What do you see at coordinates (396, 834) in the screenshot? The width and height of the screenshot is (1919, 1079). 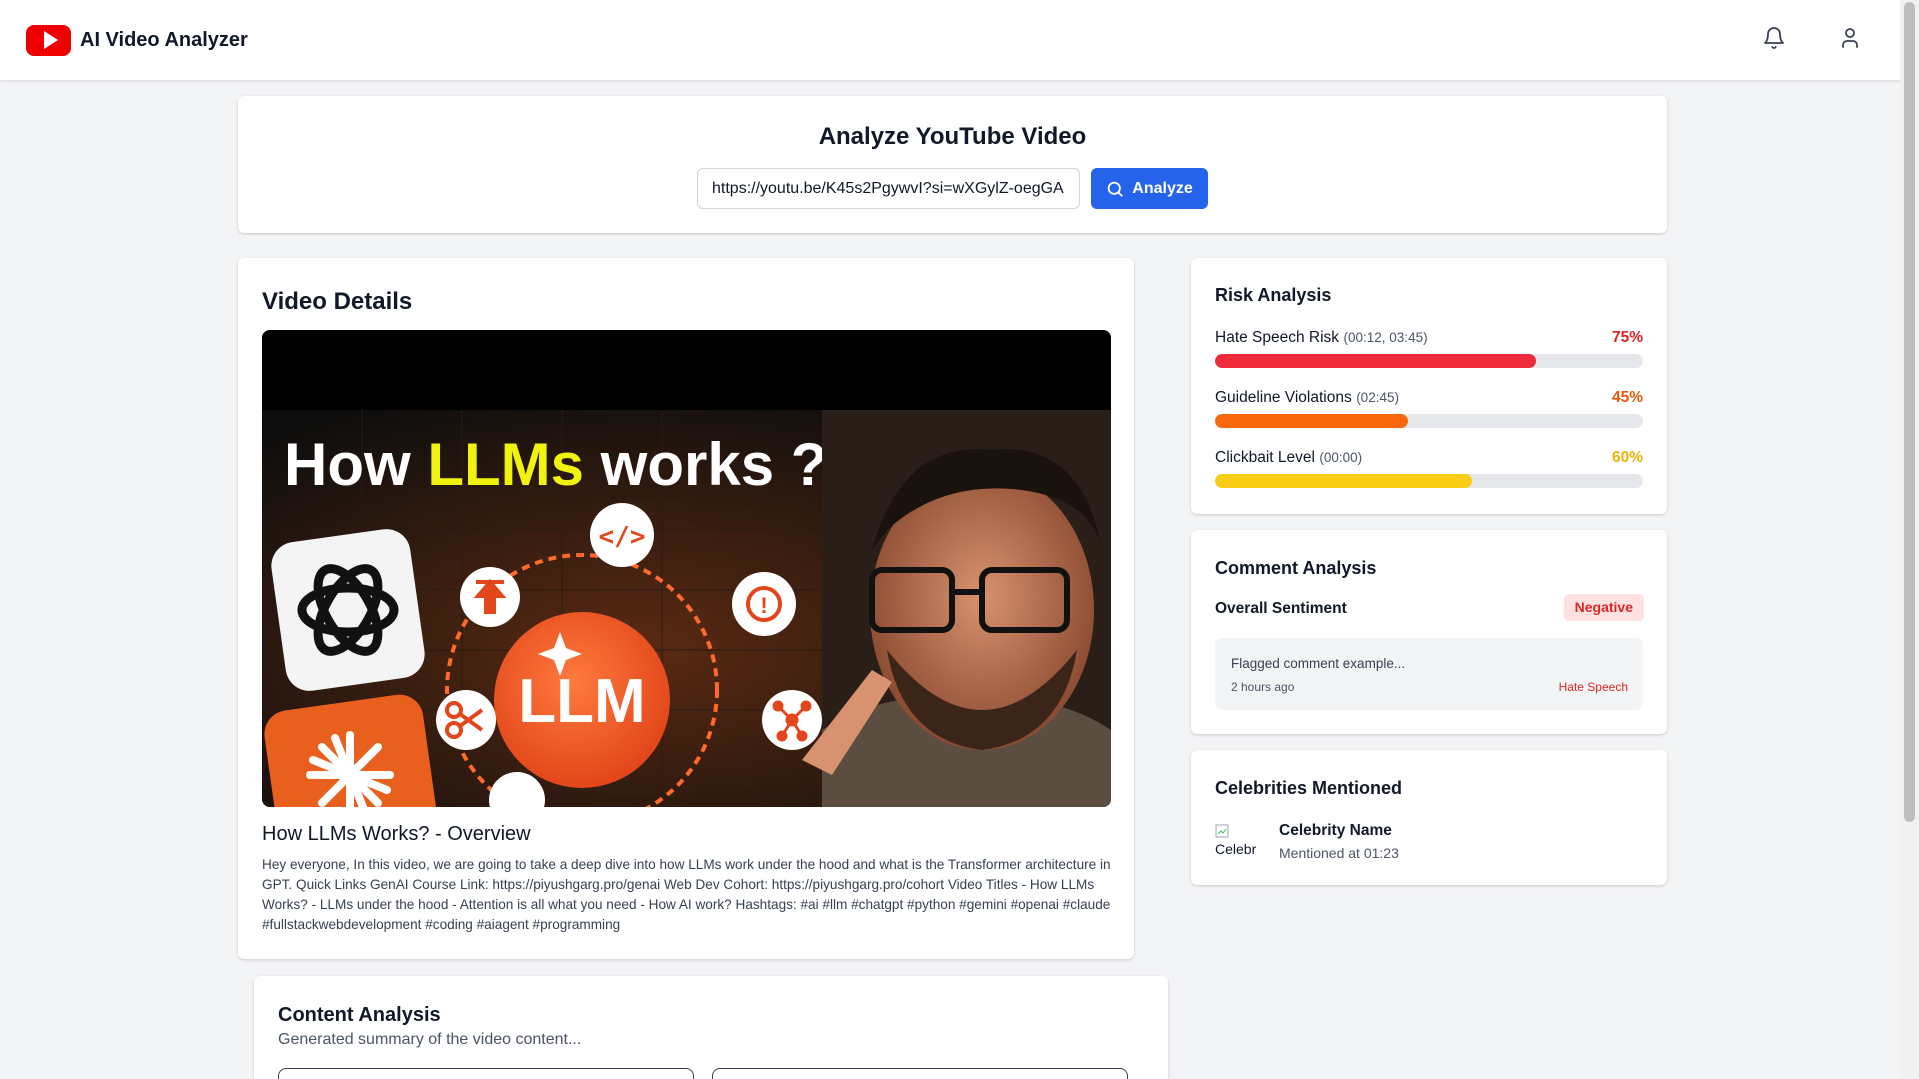 I see `video-title: How LLMs Works? - Overview` at bounding box center [396, 834].